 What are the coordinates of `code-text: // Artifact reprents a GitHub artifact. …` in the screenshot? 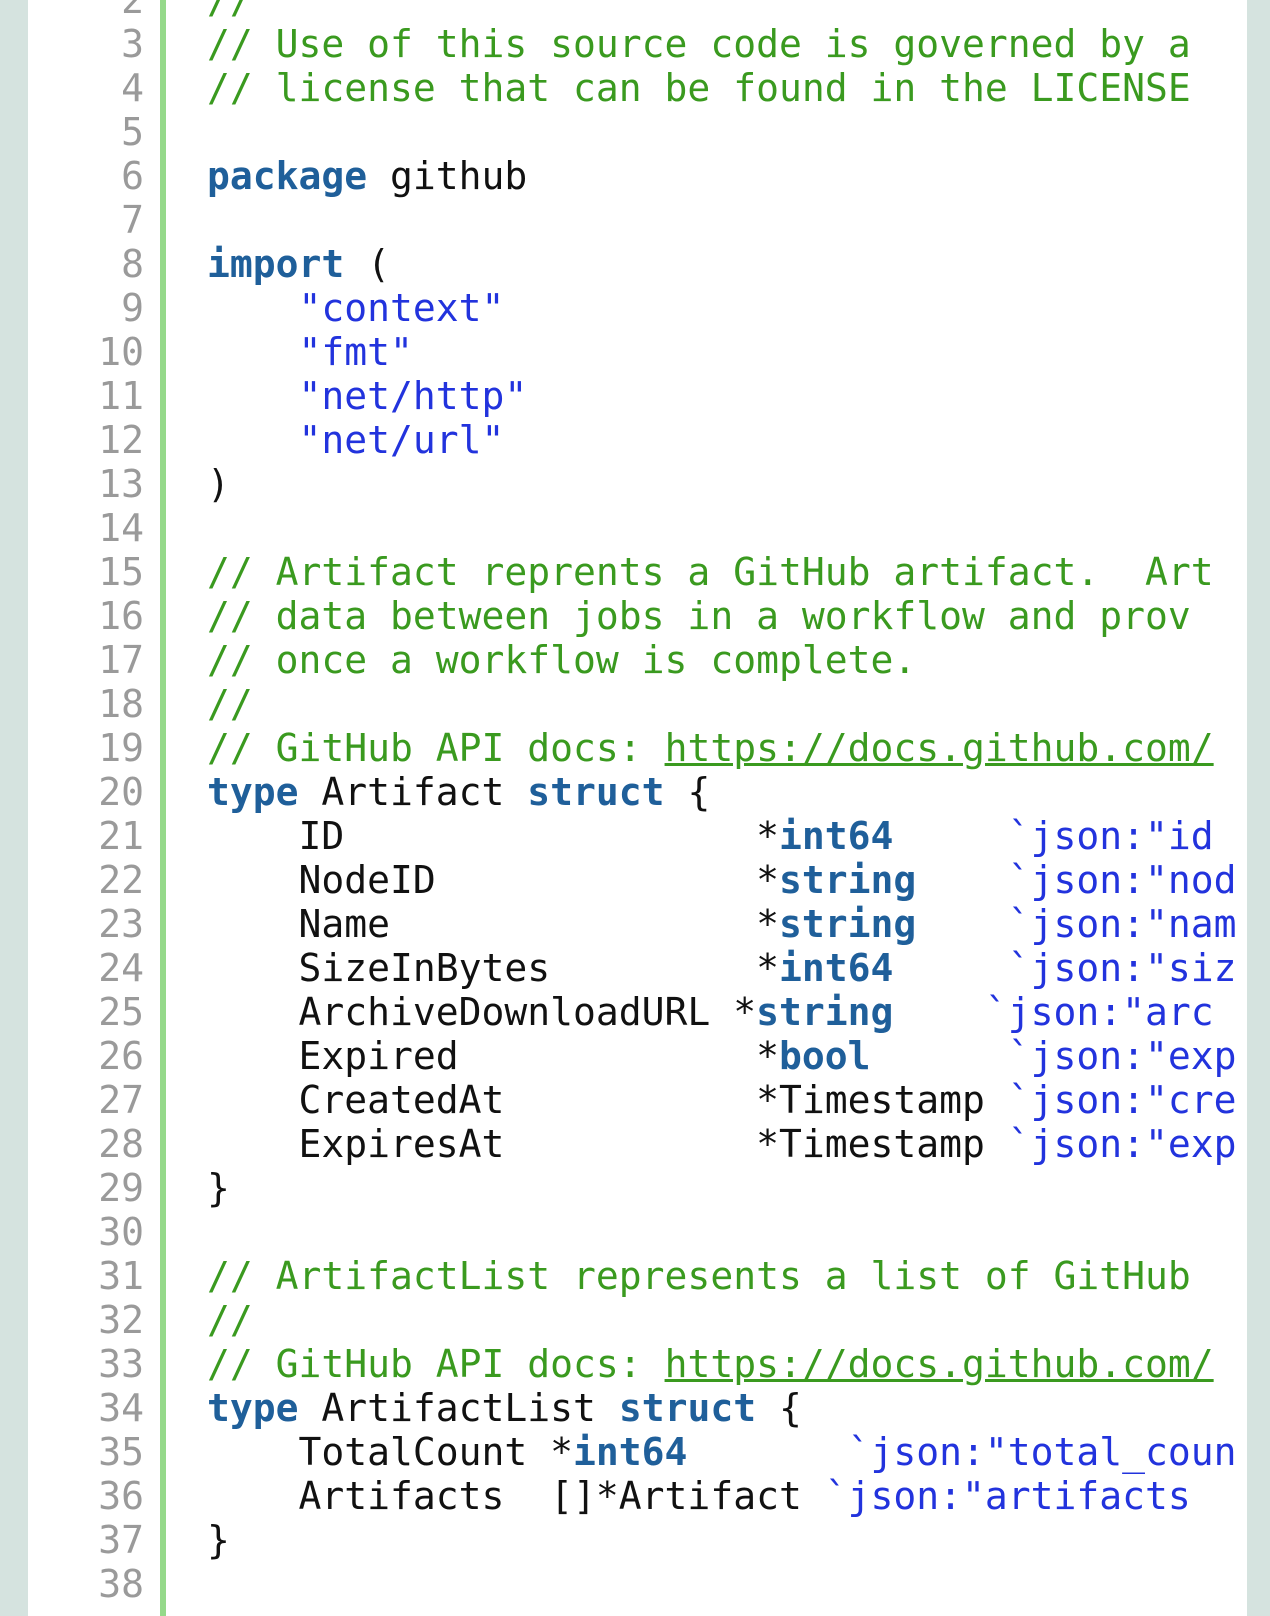 It's located at (710, 572).